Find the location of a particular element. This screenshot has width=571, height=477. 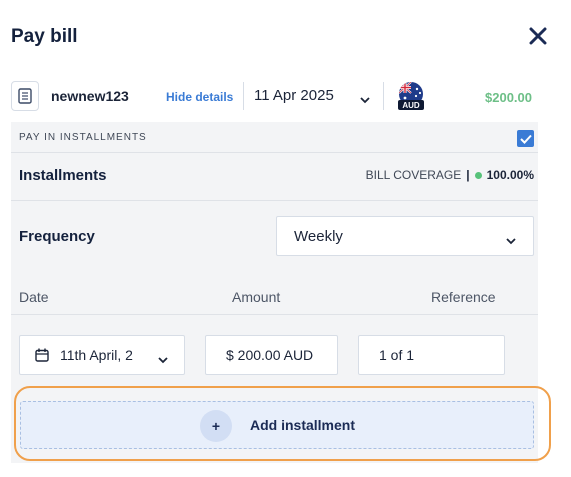

installment-amount-input: $ 200.00 AUD is located at coordinates (271, 355).